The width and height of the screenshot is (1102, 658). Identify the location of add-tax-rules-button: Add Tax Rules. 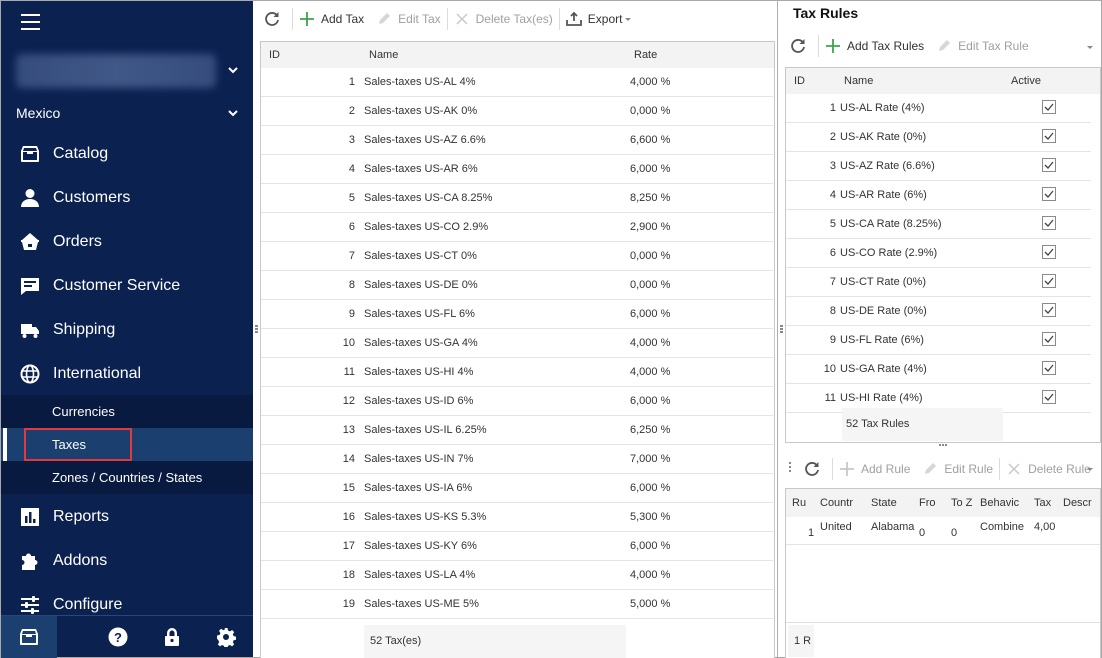
(874, 46).